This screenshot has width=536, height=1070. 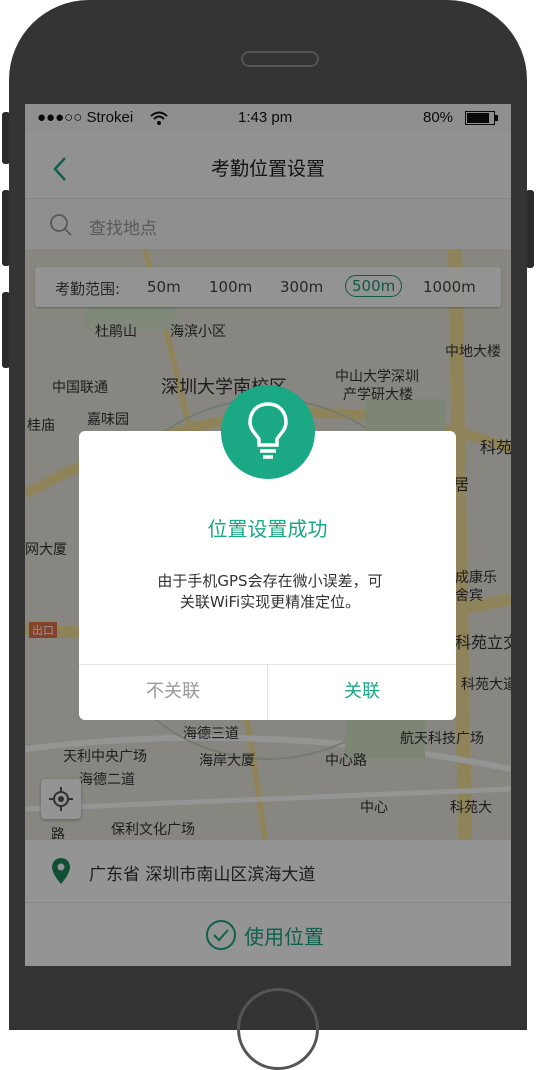 What do you see at coordinates (270, 591) in the screenshot?
I see `dialog-message: 由于手机GPS会存在微小误差，可关联WiFi实现更精准定位。` at bounding box center [270, 591].